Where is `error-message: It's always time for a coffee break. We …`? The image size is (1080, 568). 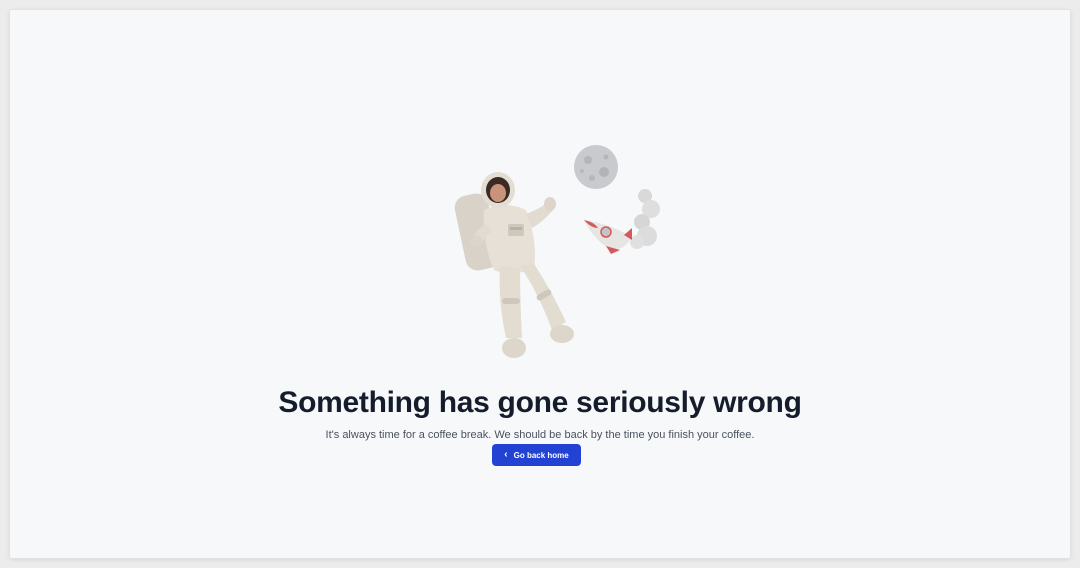
error-message: It's always time for a coffee break. We … is located at coordinates (540, 435).